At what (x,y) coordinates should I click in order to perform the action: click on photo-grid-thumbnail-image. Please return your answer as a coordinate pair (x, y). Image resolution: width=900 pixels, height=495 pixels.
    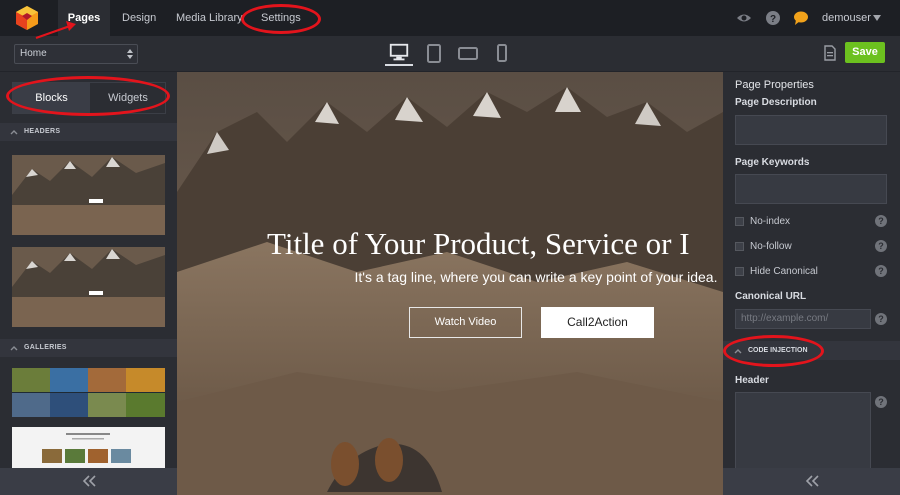
    Looking at the image, I should click on (88, 392).